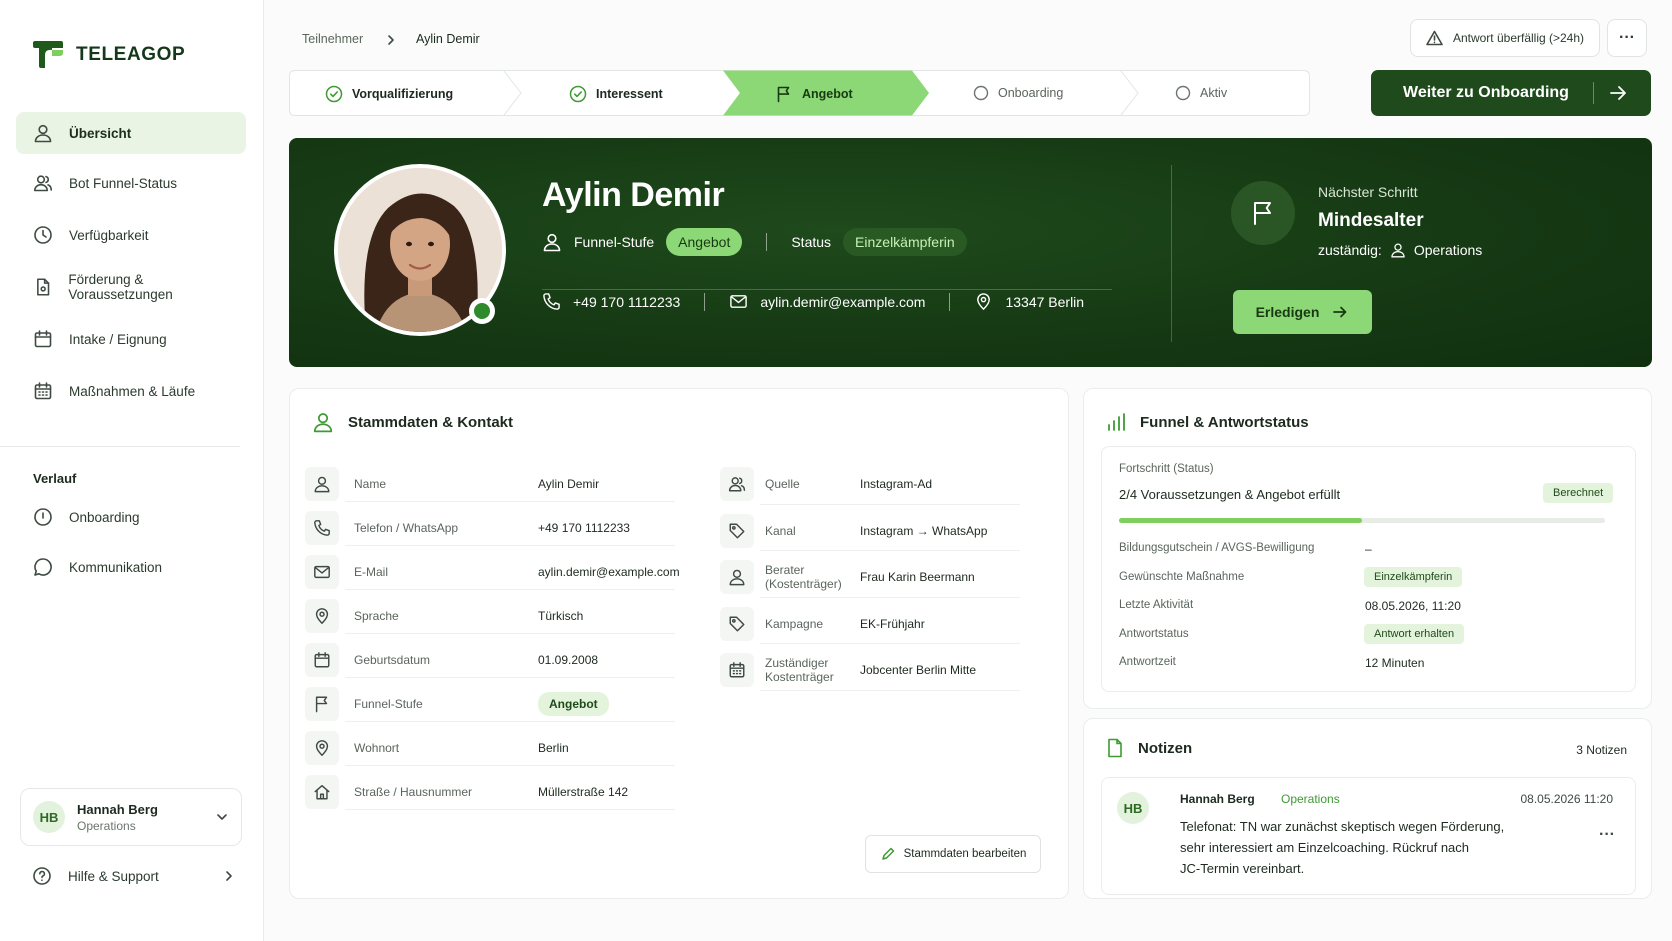 The height and width of the screenshot is (941, 1672). Describe the element at coordinates (332, 39) in the screenshot. I see `breadcrumb-parent: Teilnehmer` at that location.